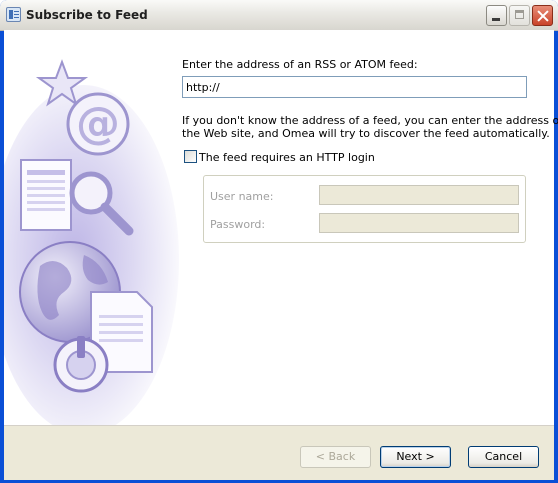 The height and width of the screenshot is (483, 558). Describe the element at coordinates (13, 14) in the screenshot. I see `feed-app-icon` at that location.